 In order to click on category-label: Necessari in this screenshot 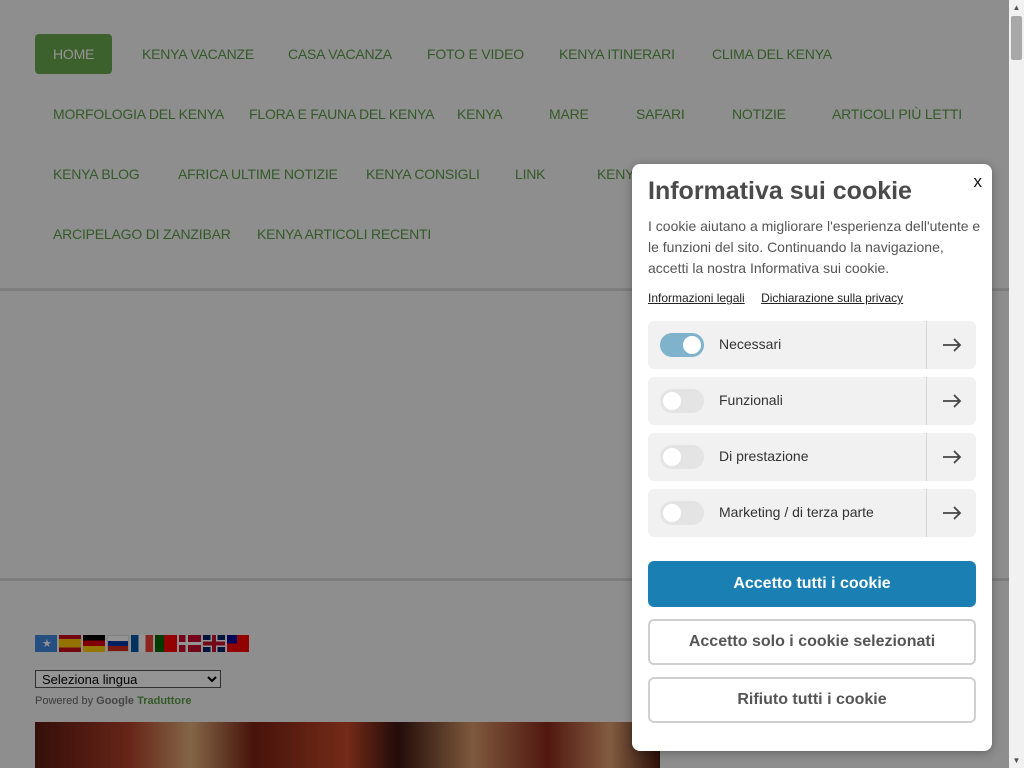, I will do `click(750, 344)`.